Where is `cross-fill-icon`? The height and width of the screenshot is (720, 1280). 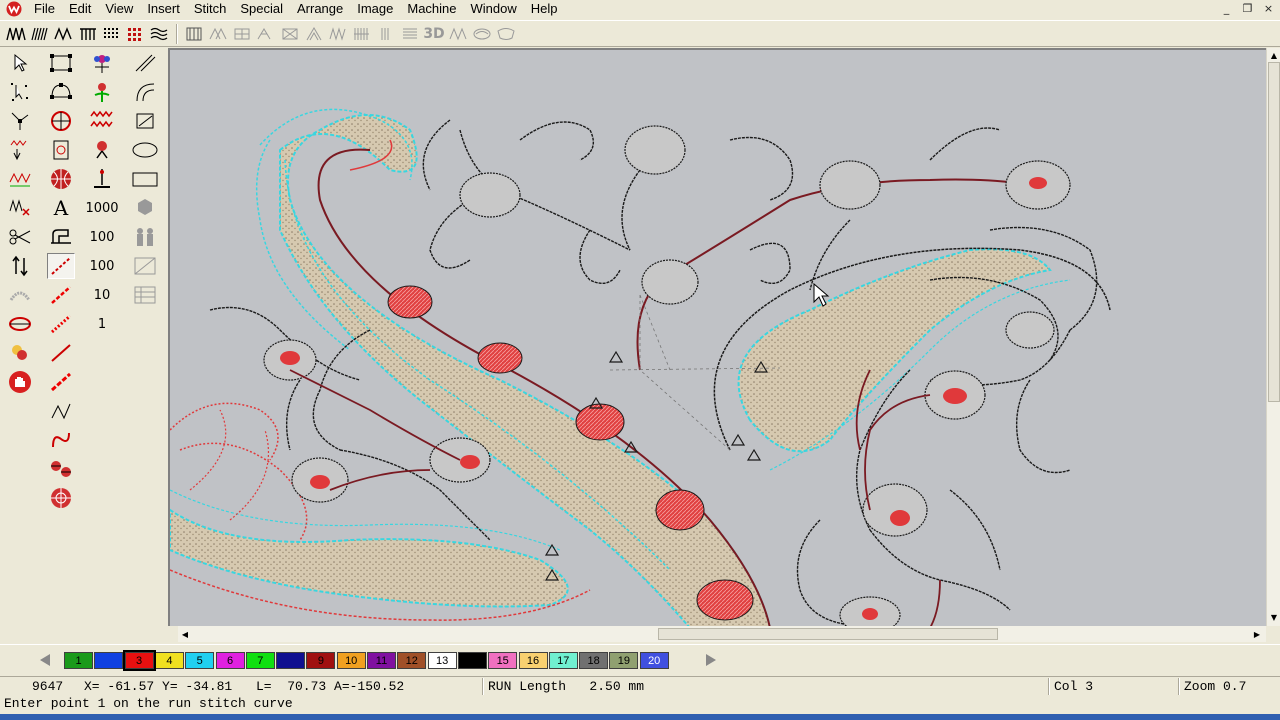
cross-fill-icon is located at coordinates (290, 34).